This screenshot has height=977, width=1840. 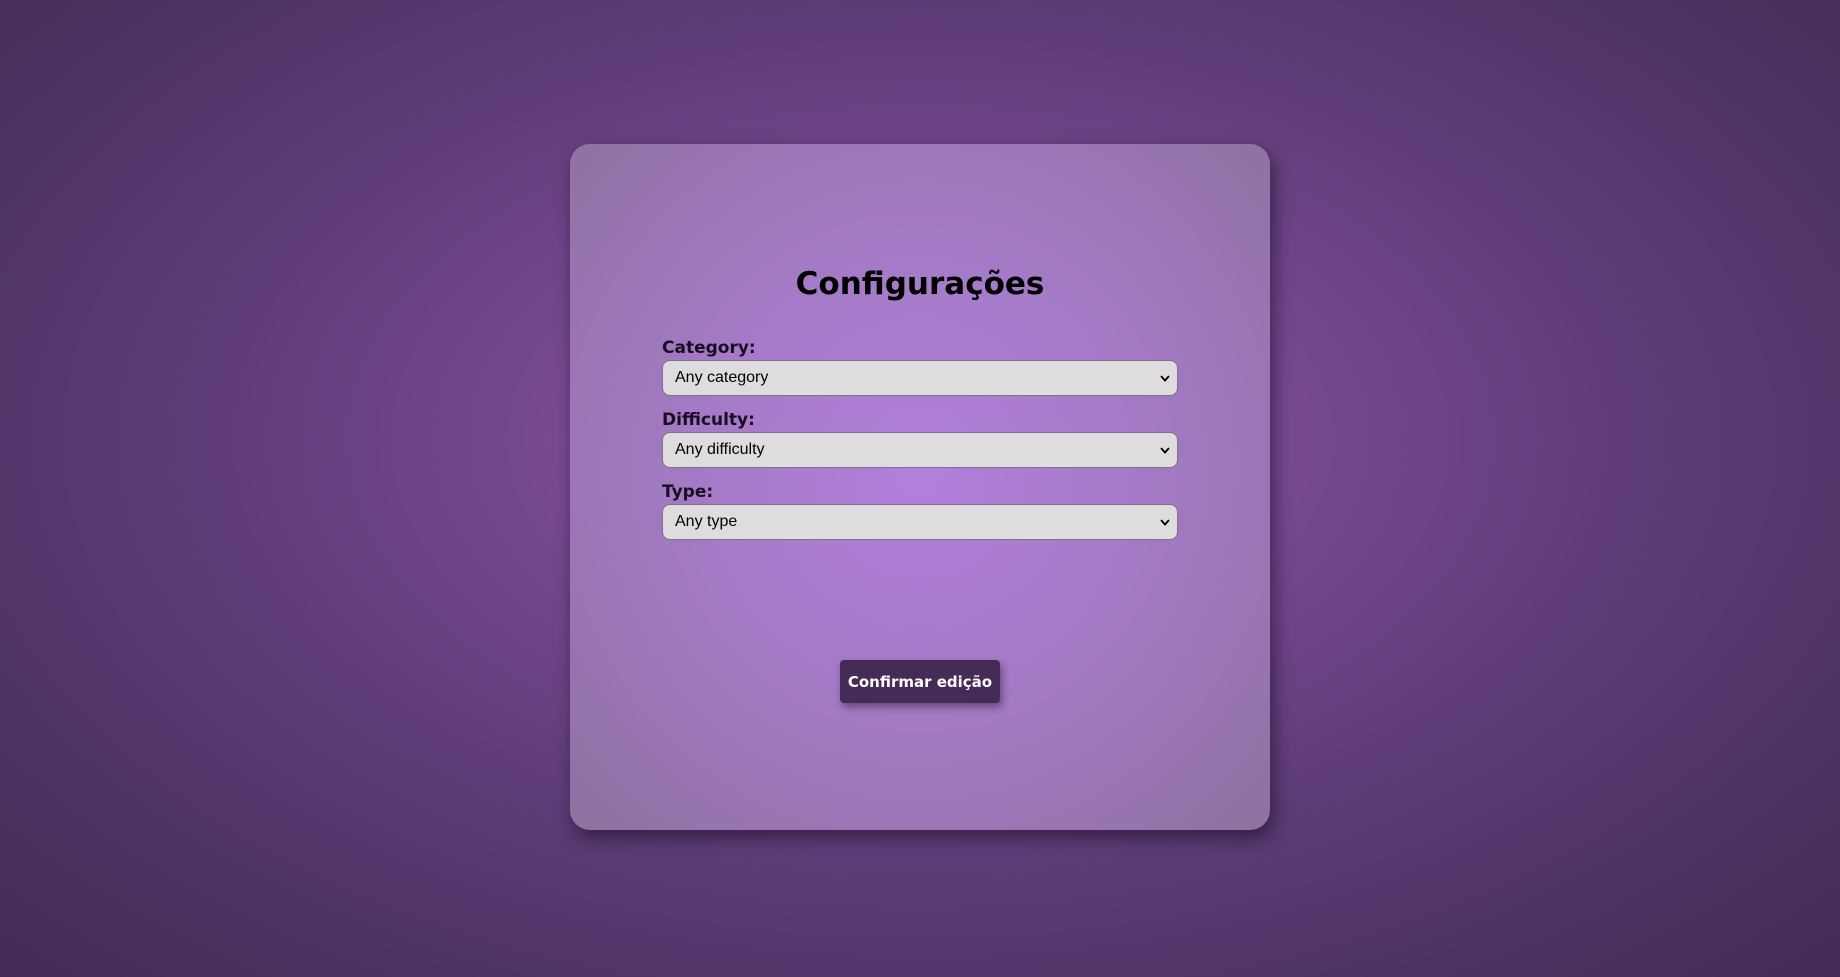 What do you see at coordinates (709, 348) in the screenshot?
I see `category-label: Category:` at bounding box center [709, 348].